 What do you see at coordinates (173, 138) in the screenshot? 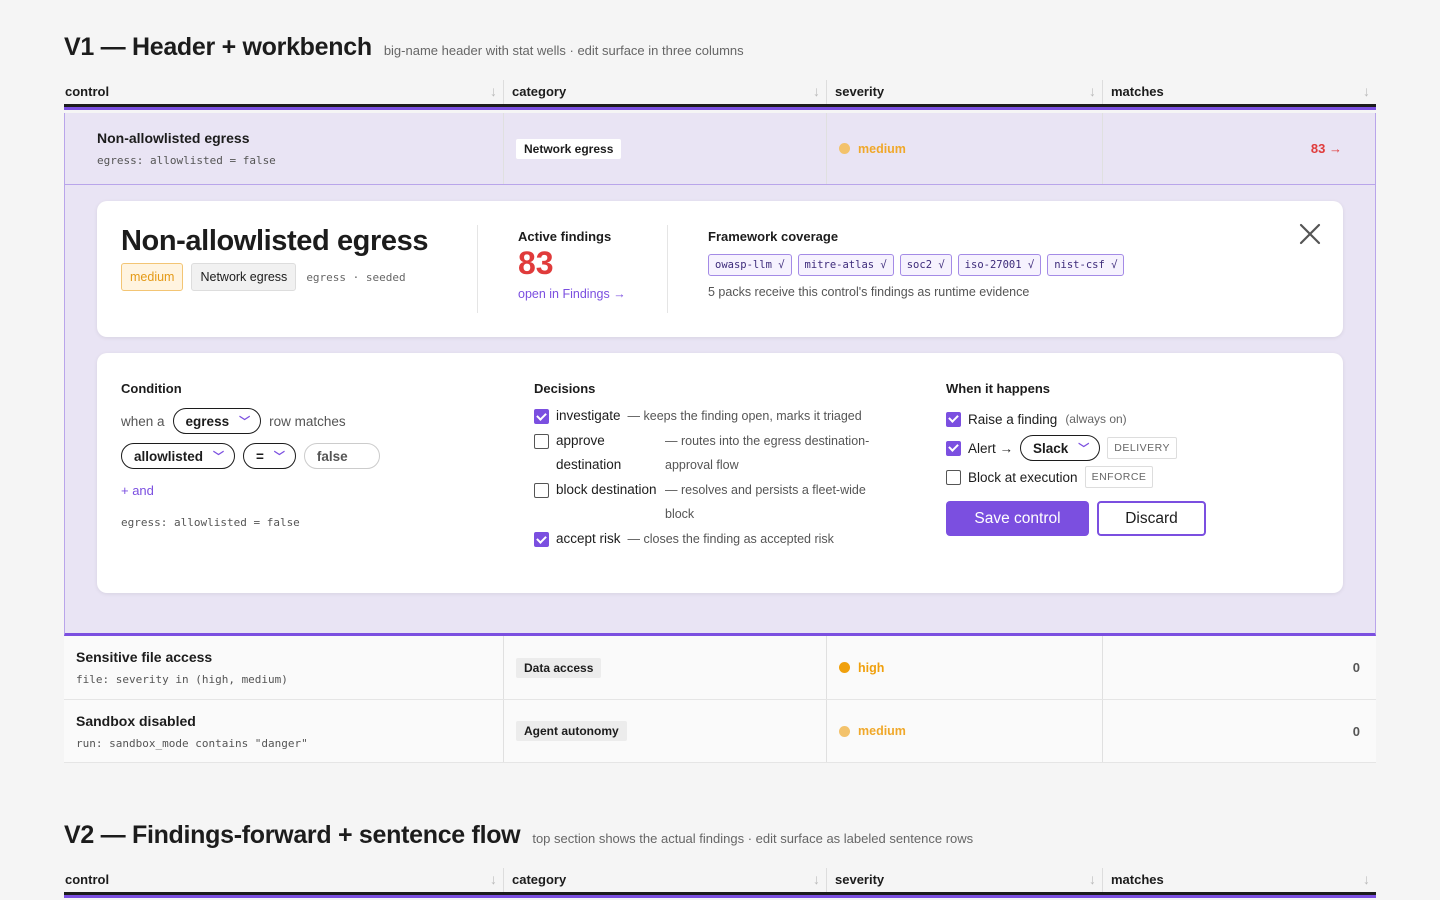
I see `control-name: Non-allowlisted egress` at bounding box center [173, 138].